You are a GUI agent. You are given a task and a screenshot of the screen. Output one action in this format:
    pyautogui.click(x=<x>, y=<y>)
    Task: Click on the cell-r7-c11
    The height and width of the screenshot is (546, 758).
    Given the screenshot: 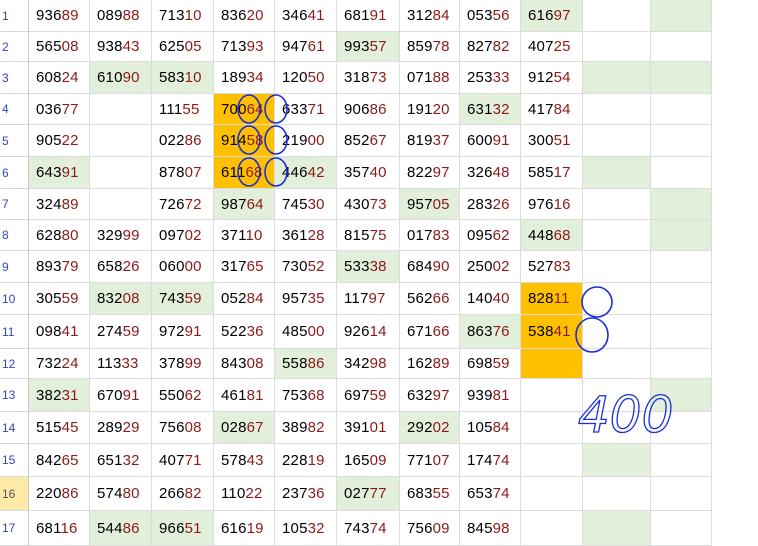 What is the action you would take?
    pyautogui.click(x=681, y=204)
    